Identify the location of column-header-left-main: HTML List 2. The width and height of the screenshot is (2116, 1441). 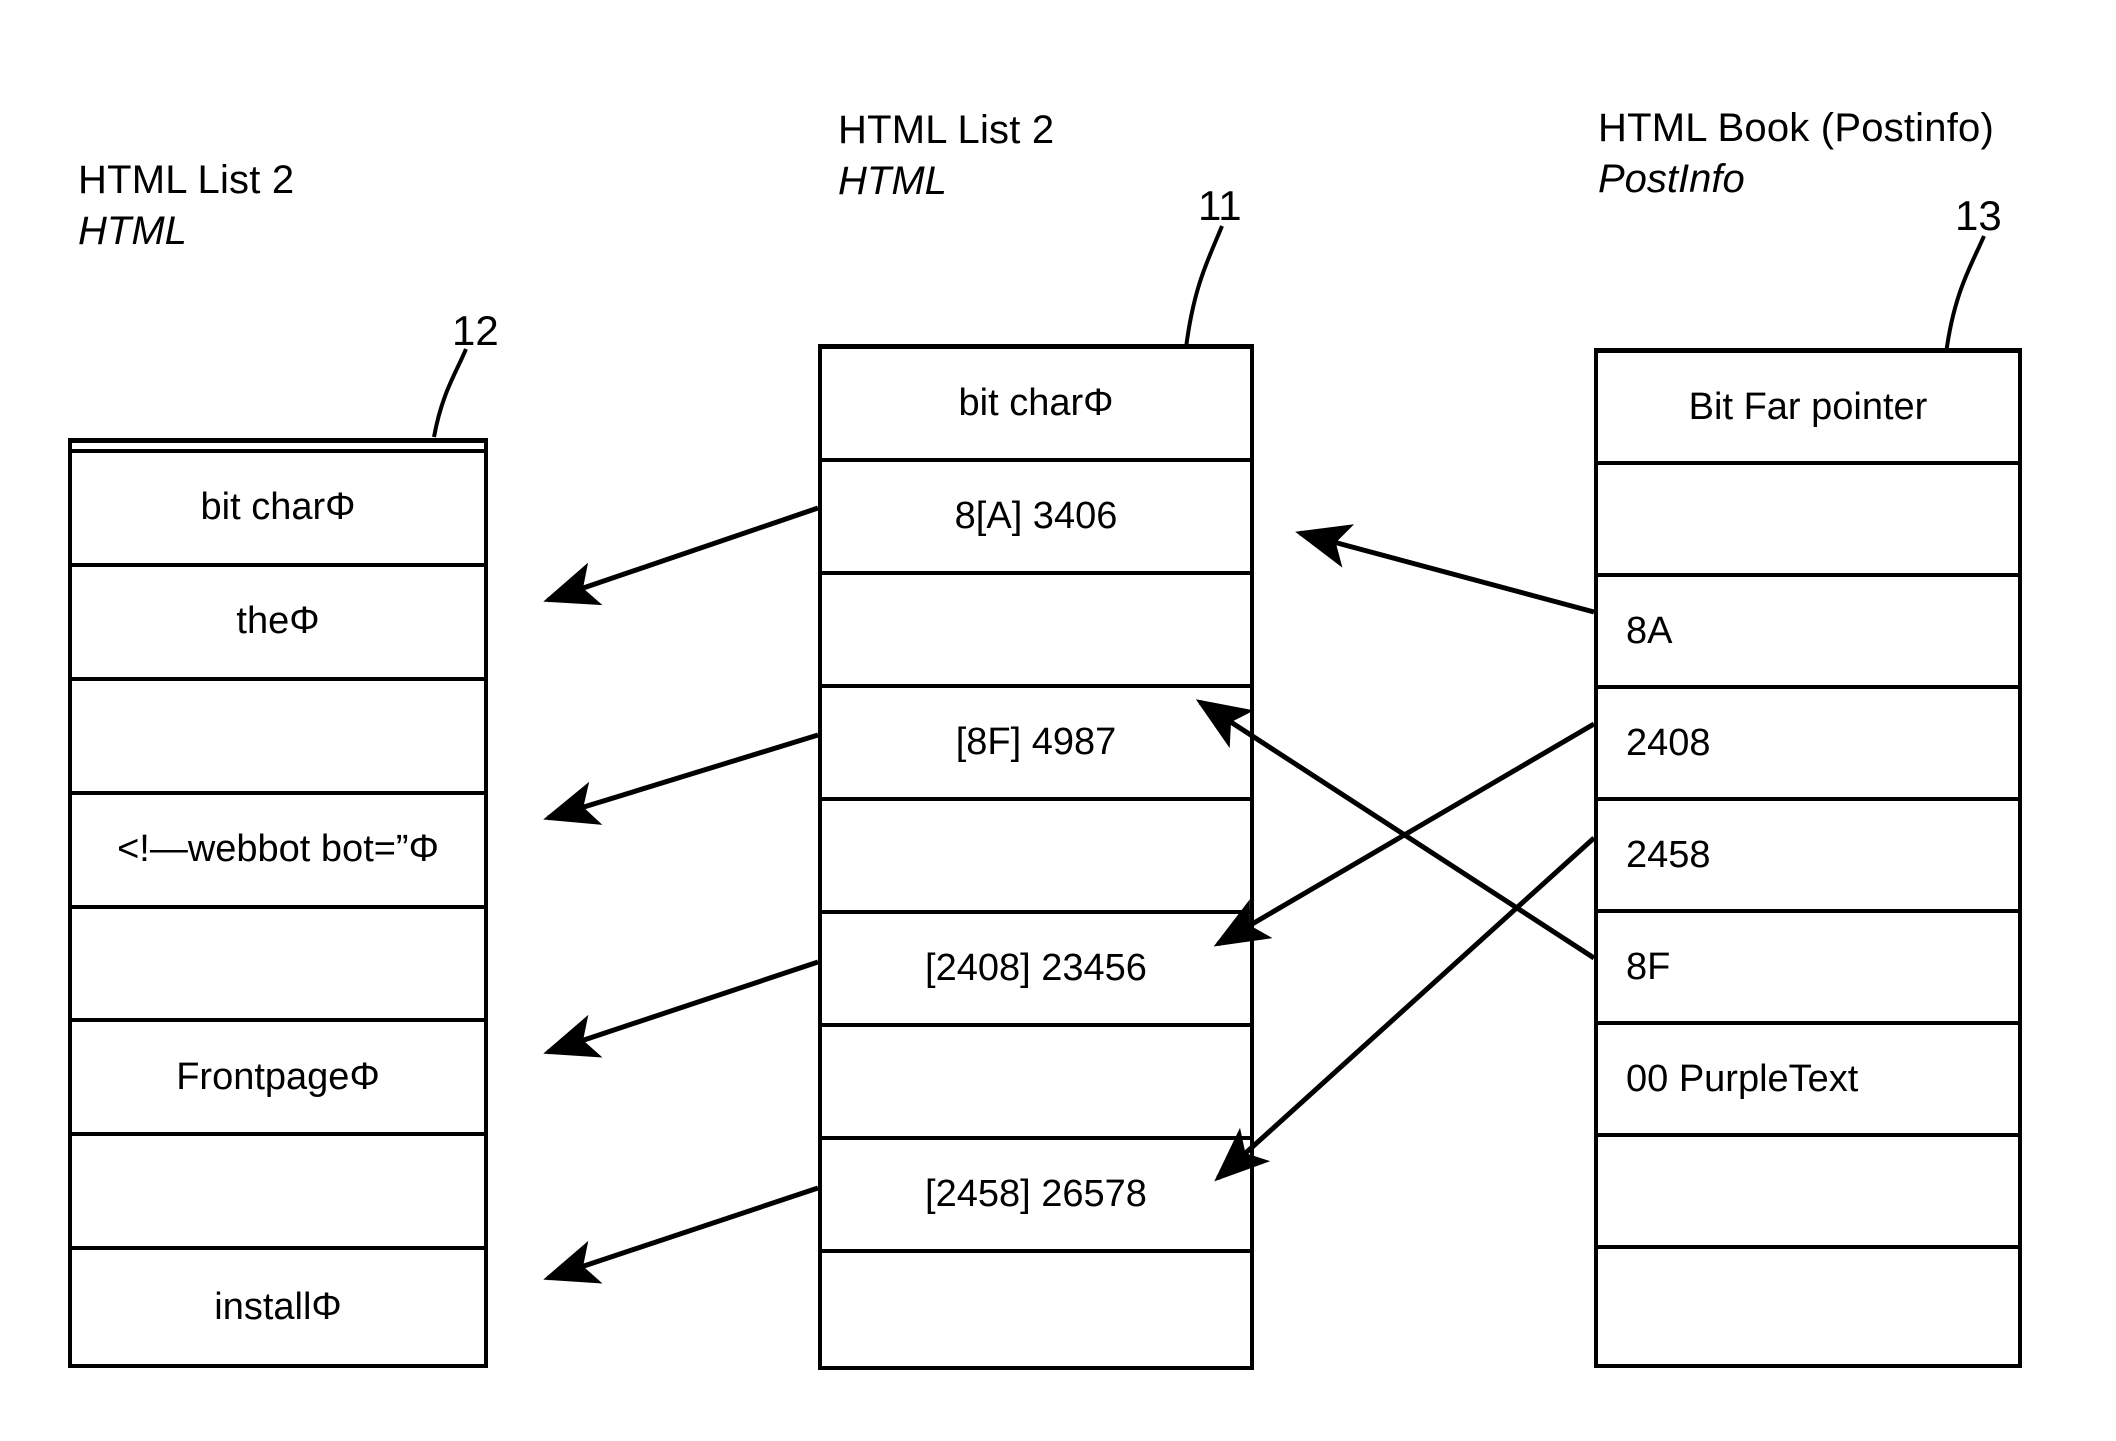
(186, 180).